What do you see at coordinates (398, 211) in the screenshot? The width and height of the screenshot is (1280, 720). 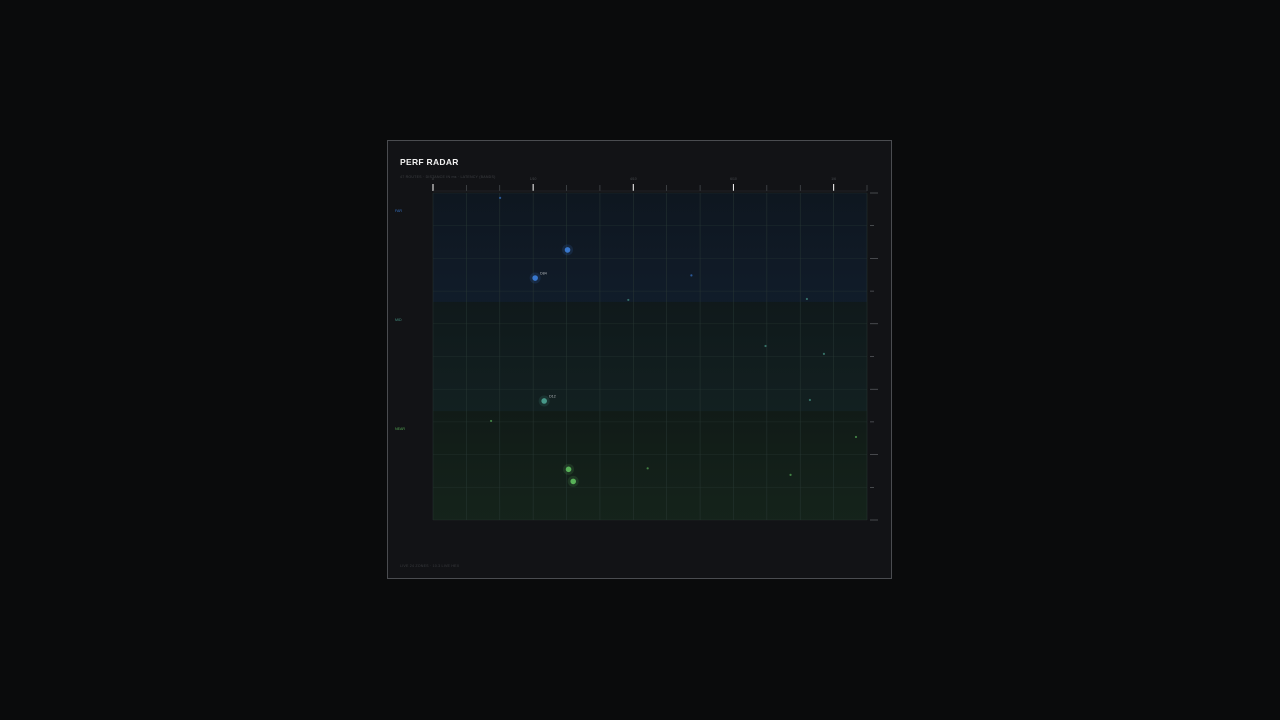 I see `band-label-far: FAR` at bounding box center [398, 211].